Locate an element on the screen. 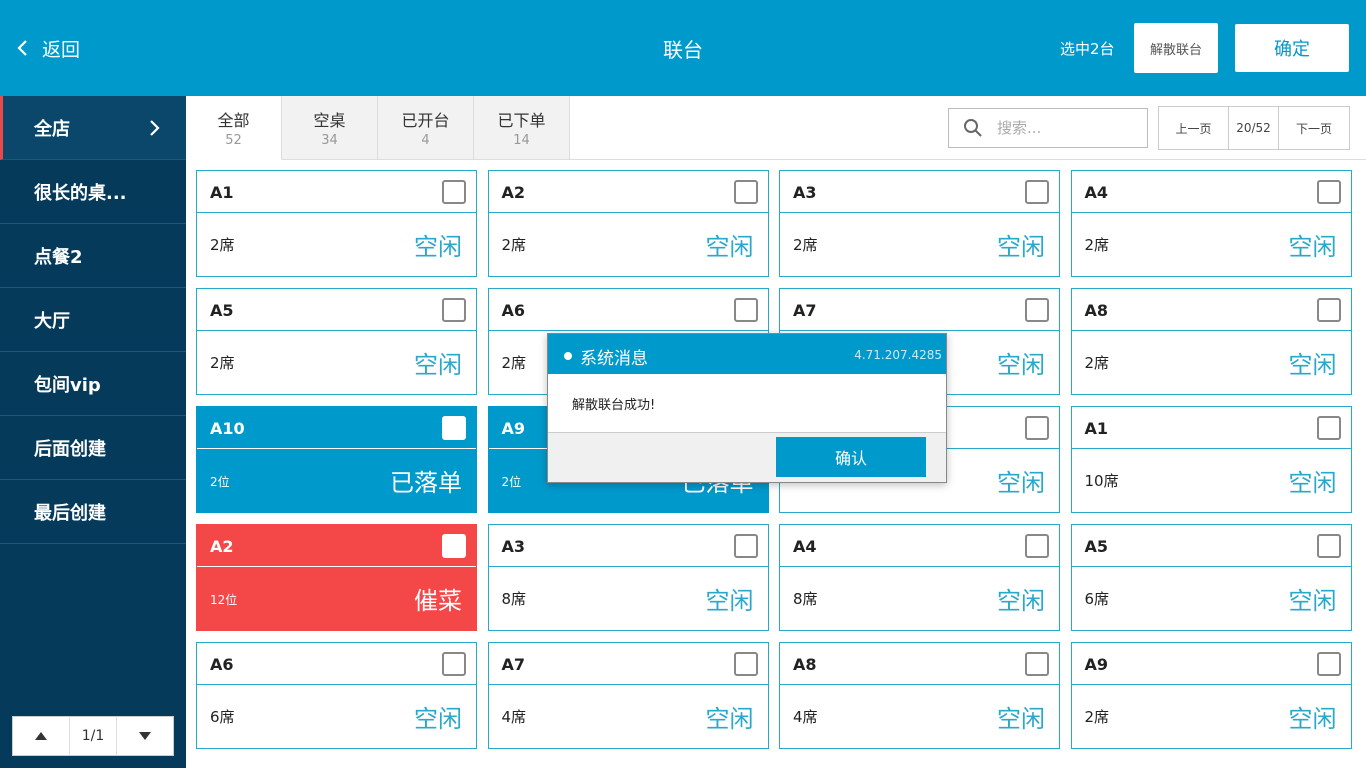 Image resolution: width=1366 pixels, height=768 pixels. triangle-down-icon is located at coordinates (145, 736).